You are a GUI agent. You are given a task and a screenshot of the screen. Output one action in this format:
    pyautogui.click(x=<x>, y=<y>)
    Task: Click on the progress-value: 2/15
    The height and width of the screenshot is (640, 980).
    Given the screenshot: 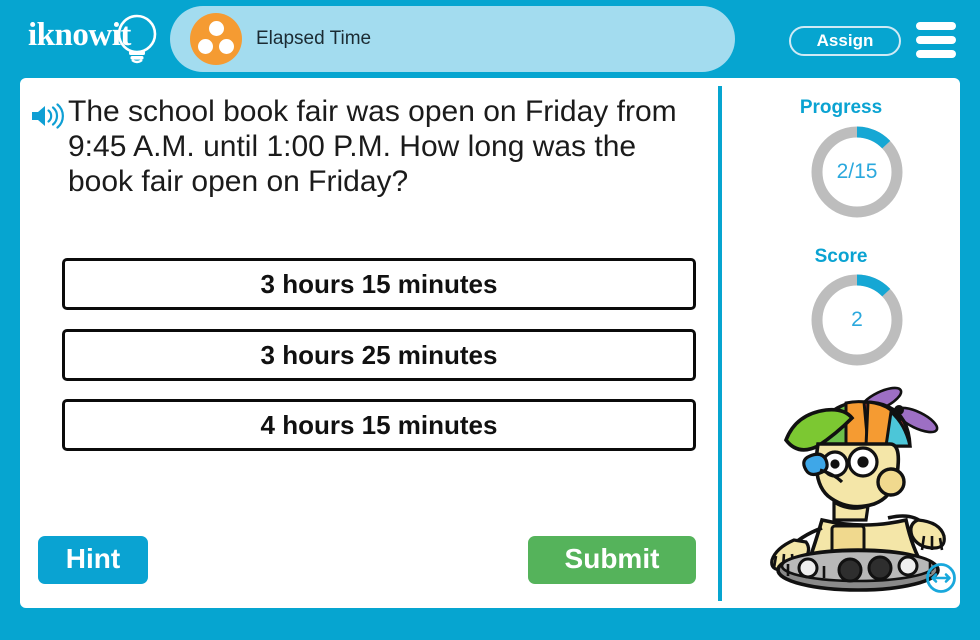 What is the action you would take?
    pyautogui.click(x=857, y=171)
    